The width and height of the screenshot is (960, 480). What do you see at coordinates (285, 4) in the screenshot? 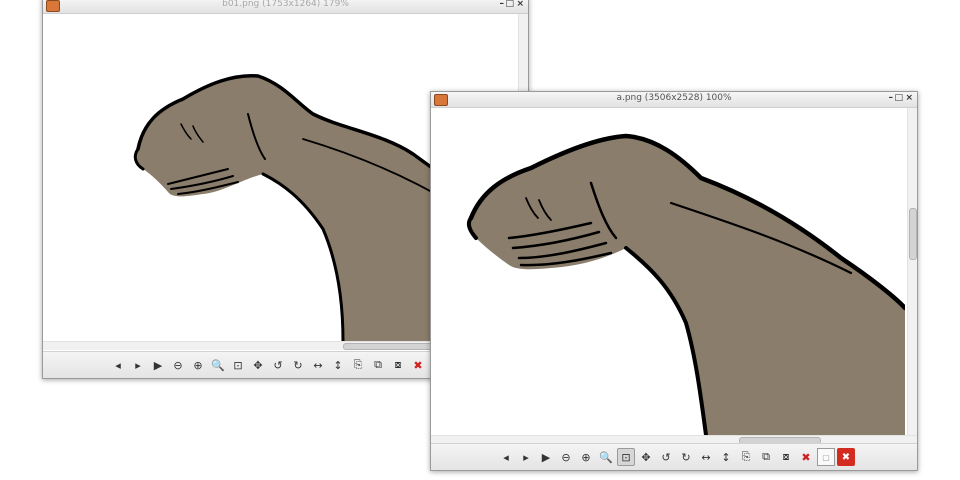
I see `window-title: b01.png (1753x1264) 179%` at bounding box center [285, 4].